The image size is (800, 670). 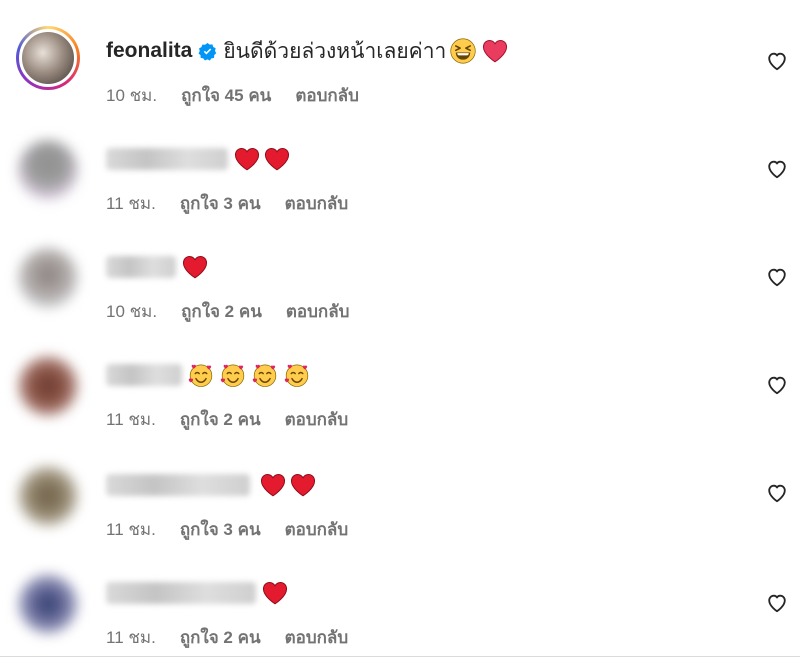 I want to click on comment-meta: 10 ชม. ถูกใจ 2 คน ตอบกลับ, so click(x=227, y=311).